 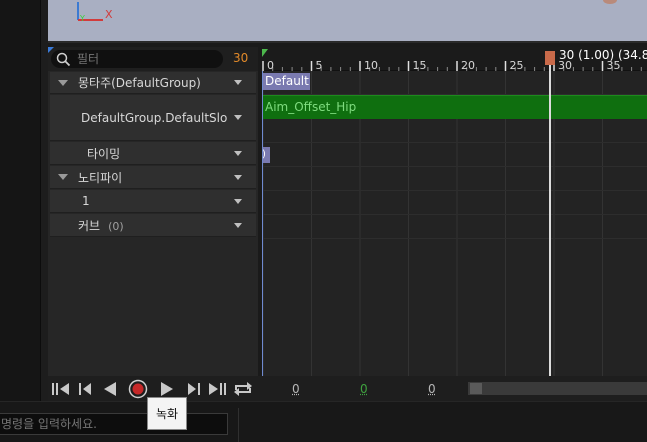 I want to click on end-frame-field: 0, so click(x=432, y=389).